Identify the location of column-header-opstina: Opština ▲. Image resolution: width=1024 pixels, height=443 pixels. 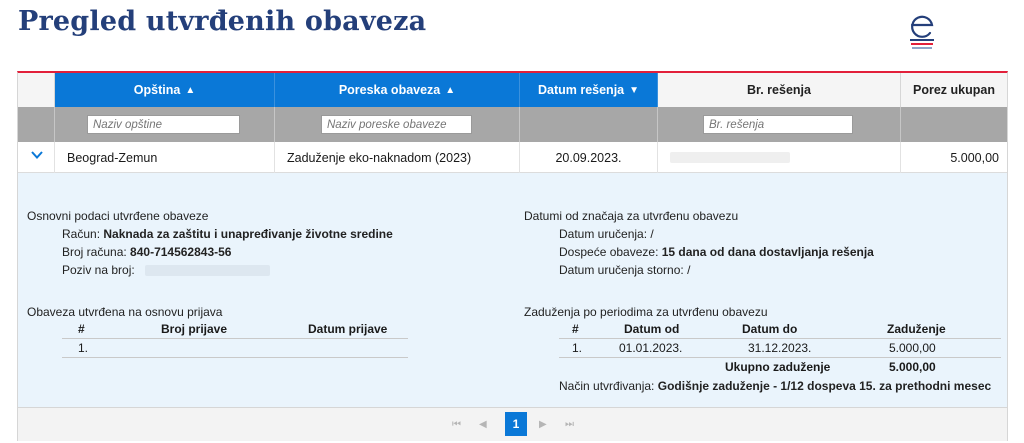
(165, 90).